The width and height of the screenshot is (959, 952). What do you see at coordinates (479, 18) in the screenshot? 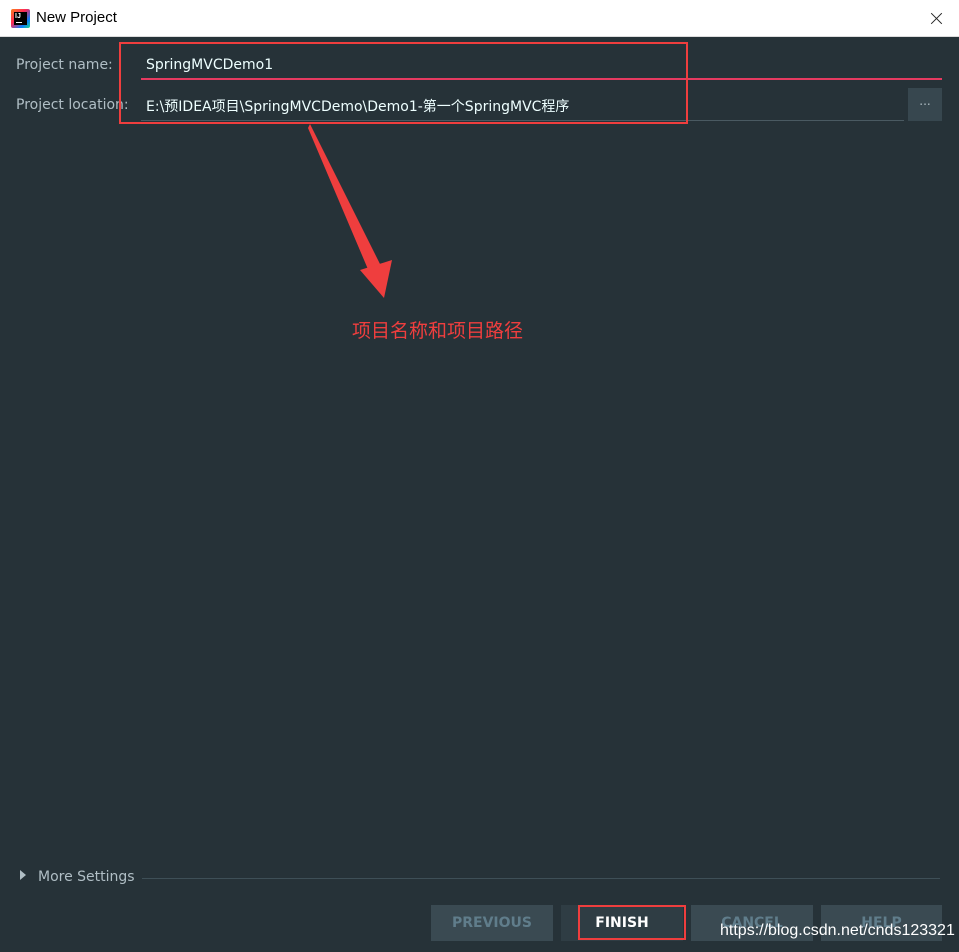
I see `title-bar: IJ New Project` at bounding box center [479, 18].